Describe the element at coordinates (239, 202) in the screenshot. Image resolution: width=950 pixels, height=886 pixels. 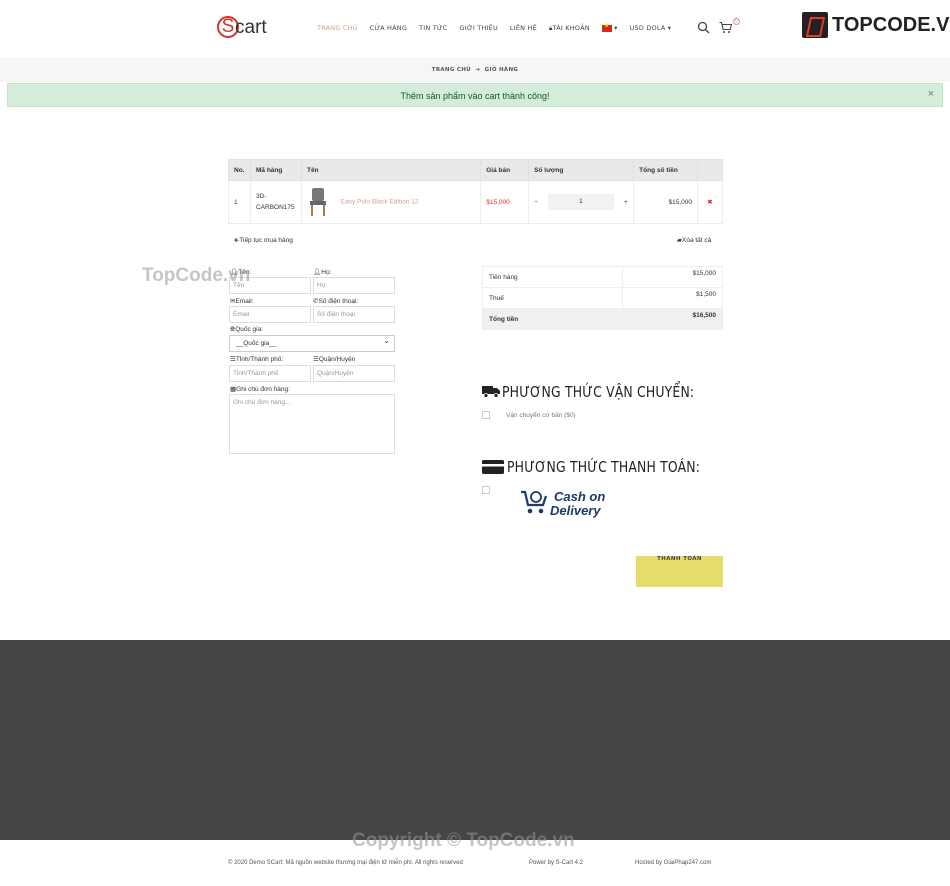
I see `row-no: 1` at that location.